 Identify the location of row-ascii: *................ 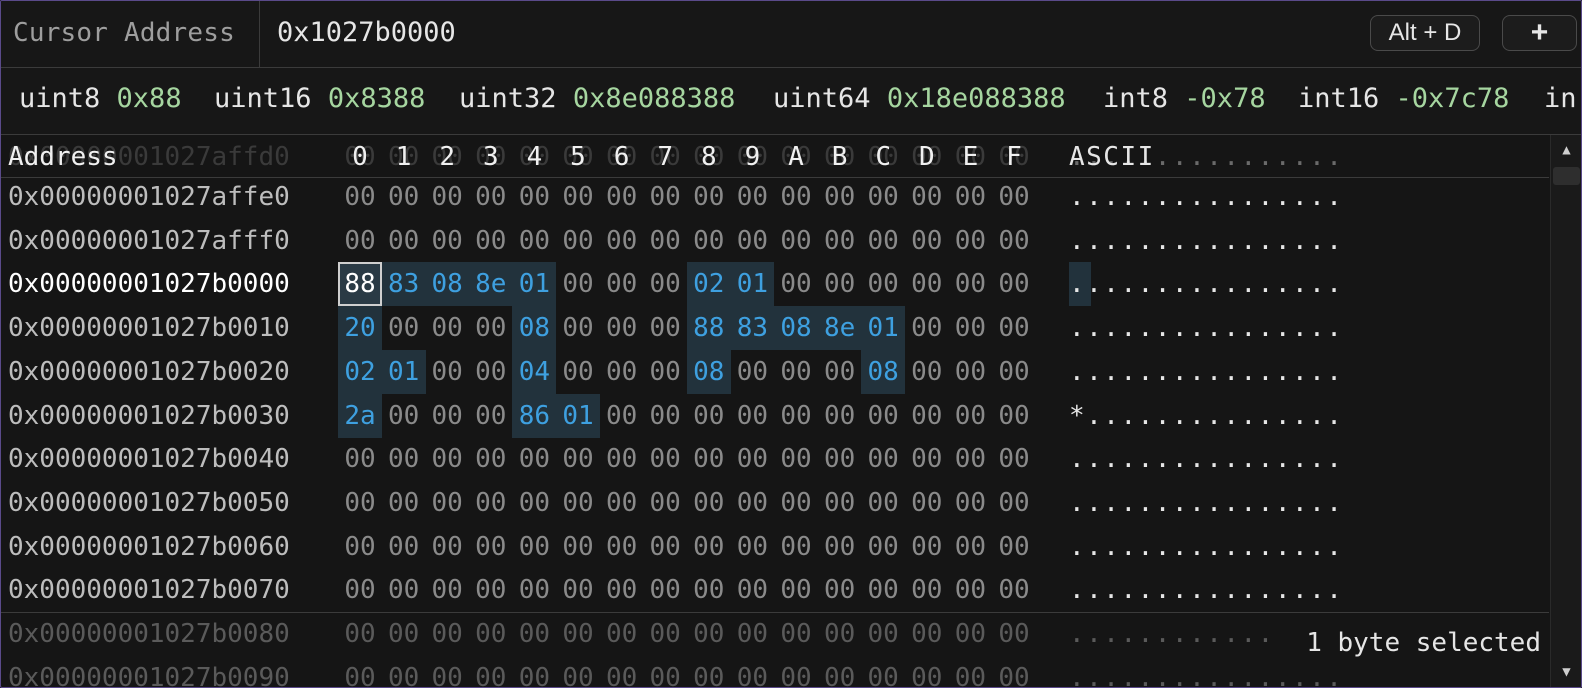
(1206, 416).